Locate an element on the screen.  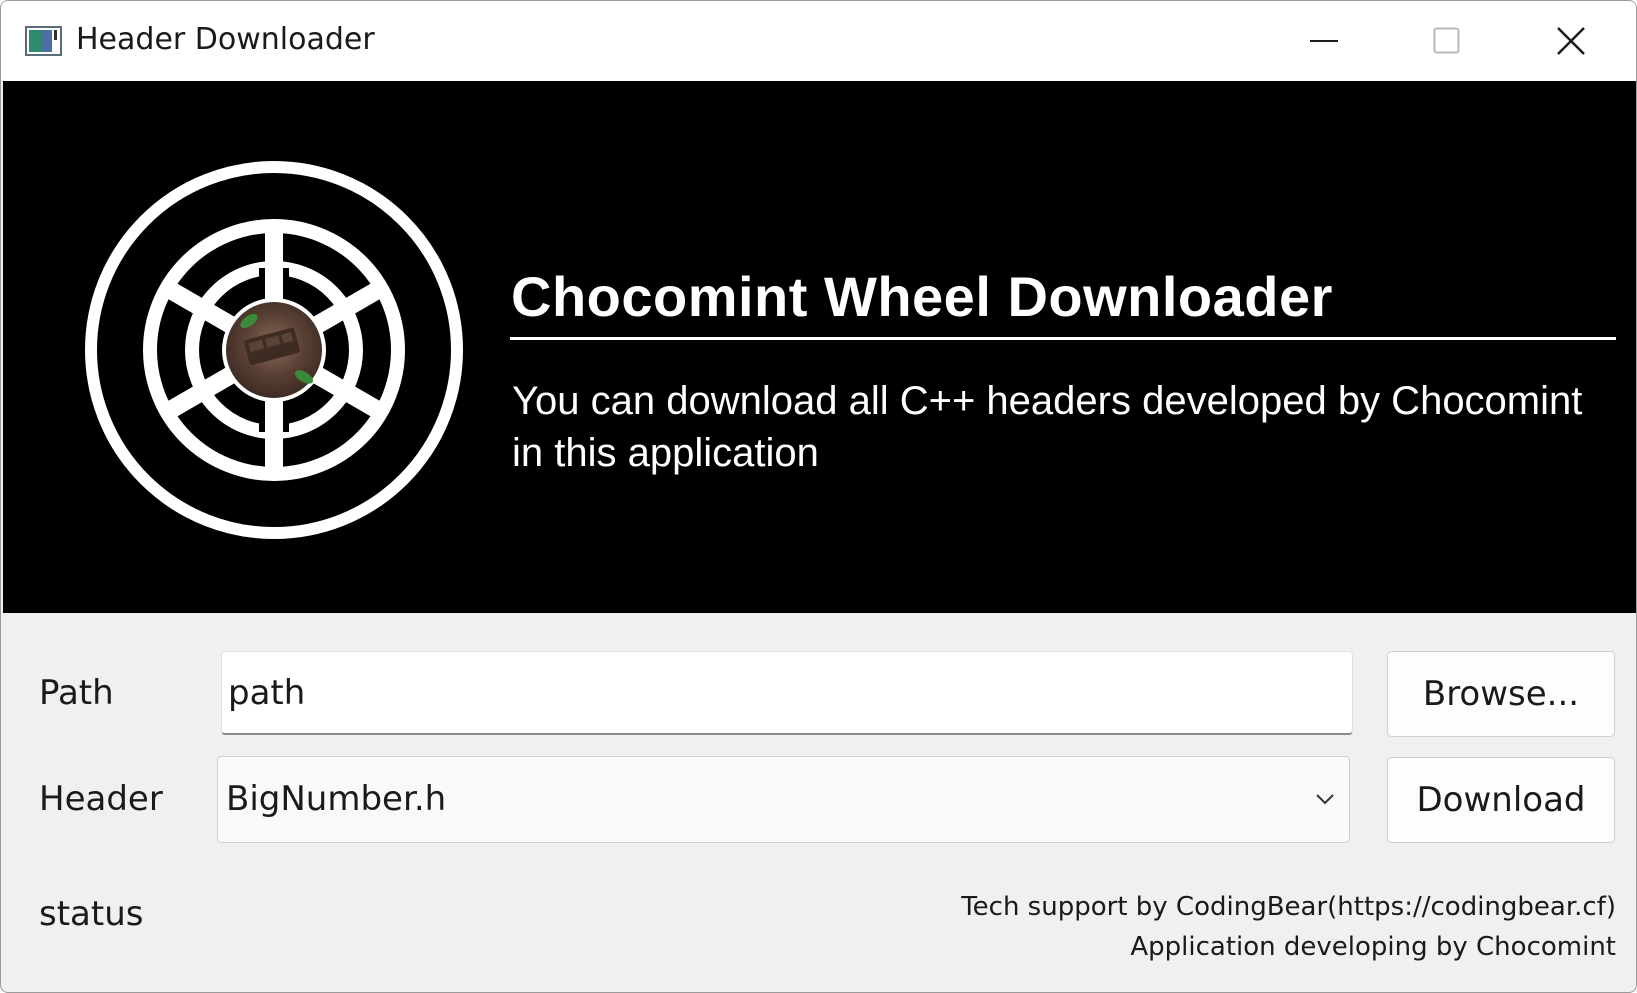
maximize-button is located at coordinates (1447, 41).